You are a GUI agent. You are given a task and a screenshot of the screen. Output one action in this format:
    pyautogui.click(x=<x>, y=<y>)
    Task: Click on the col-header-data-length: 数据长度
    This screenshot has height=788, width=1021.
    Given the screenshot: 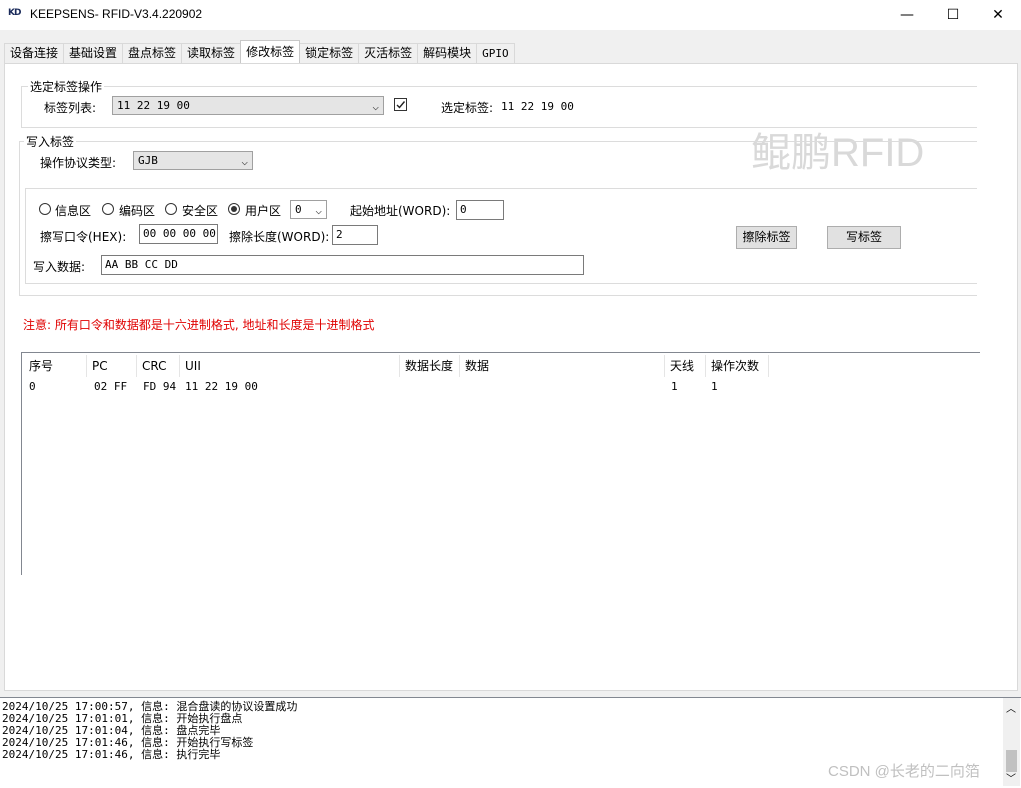 What is the action you would take?
    pyautogui.click(x=430, y=366)
    